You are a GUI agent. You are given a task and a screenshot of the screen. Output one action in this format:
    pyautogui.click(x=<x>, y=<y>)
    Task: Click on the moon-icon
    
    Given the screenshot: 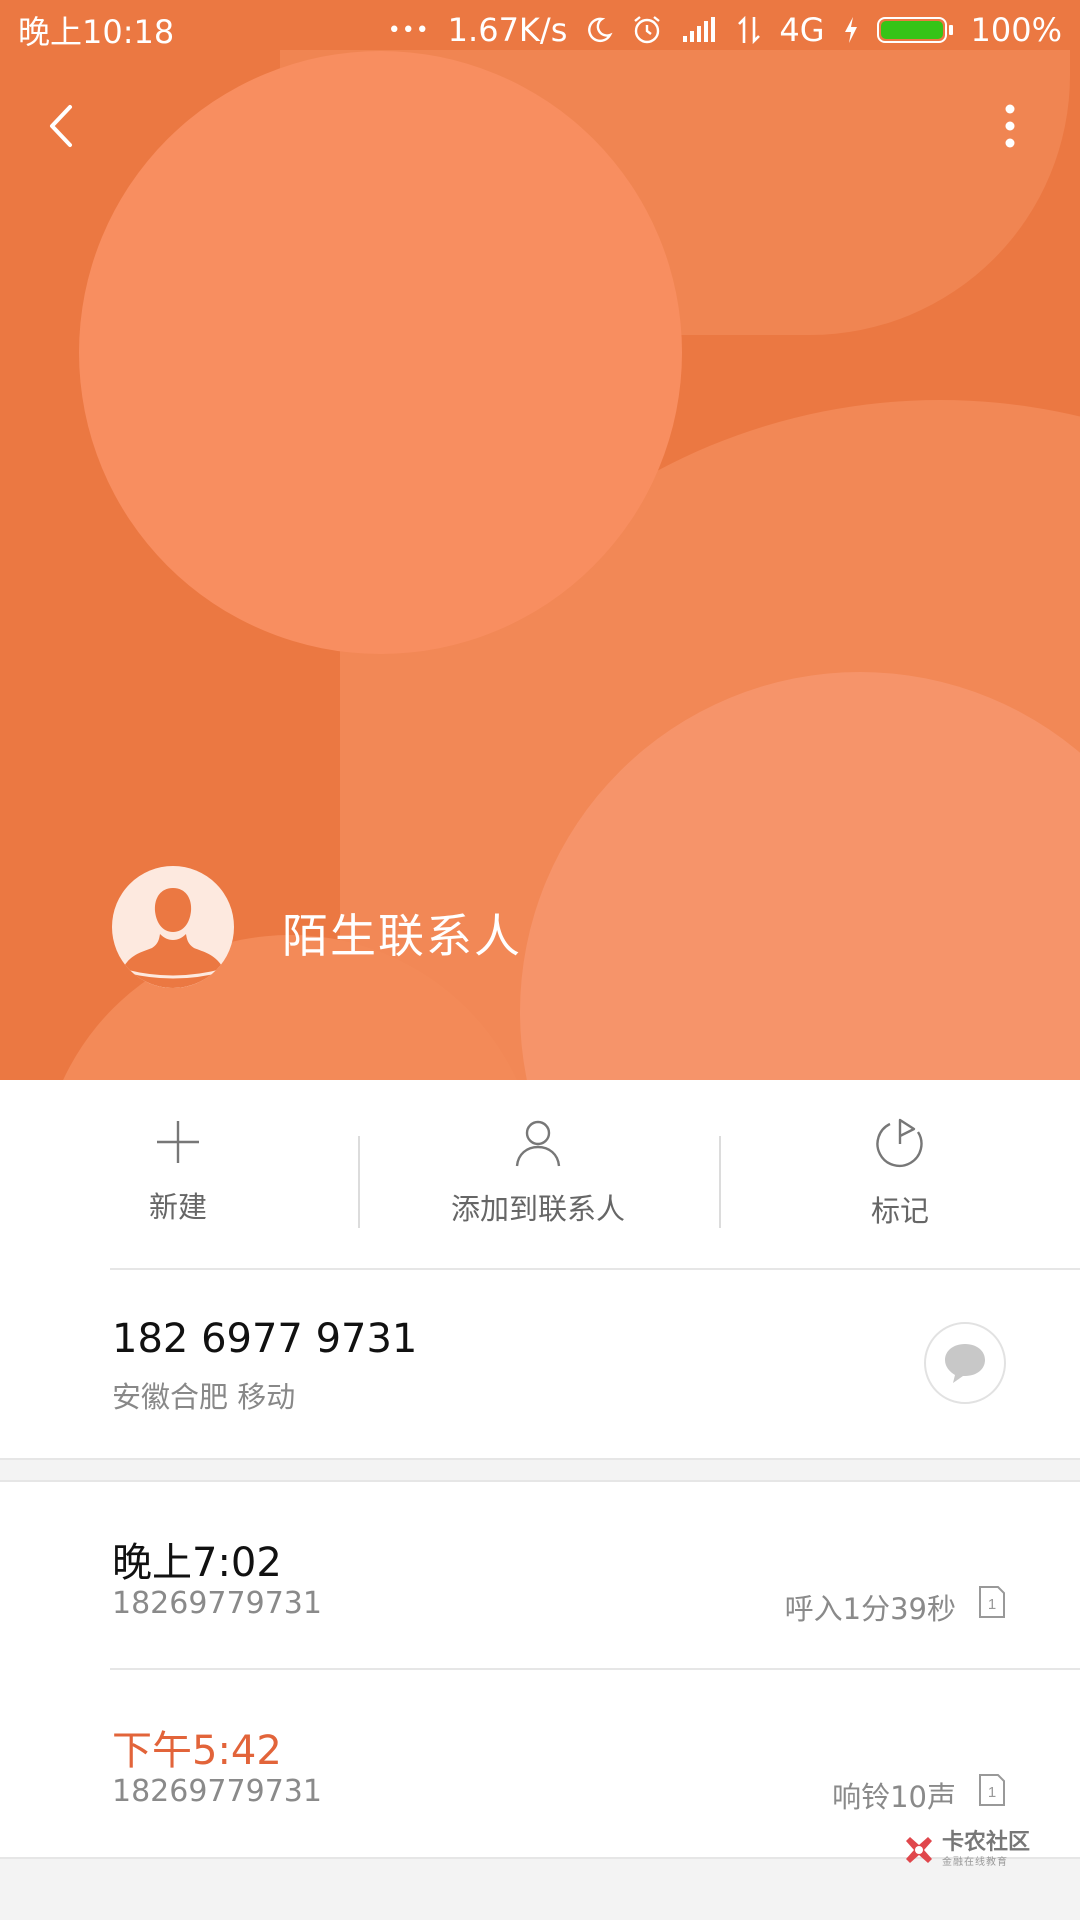 What is the action you would take?
    pyautogui.click(x=599, y=30)
    